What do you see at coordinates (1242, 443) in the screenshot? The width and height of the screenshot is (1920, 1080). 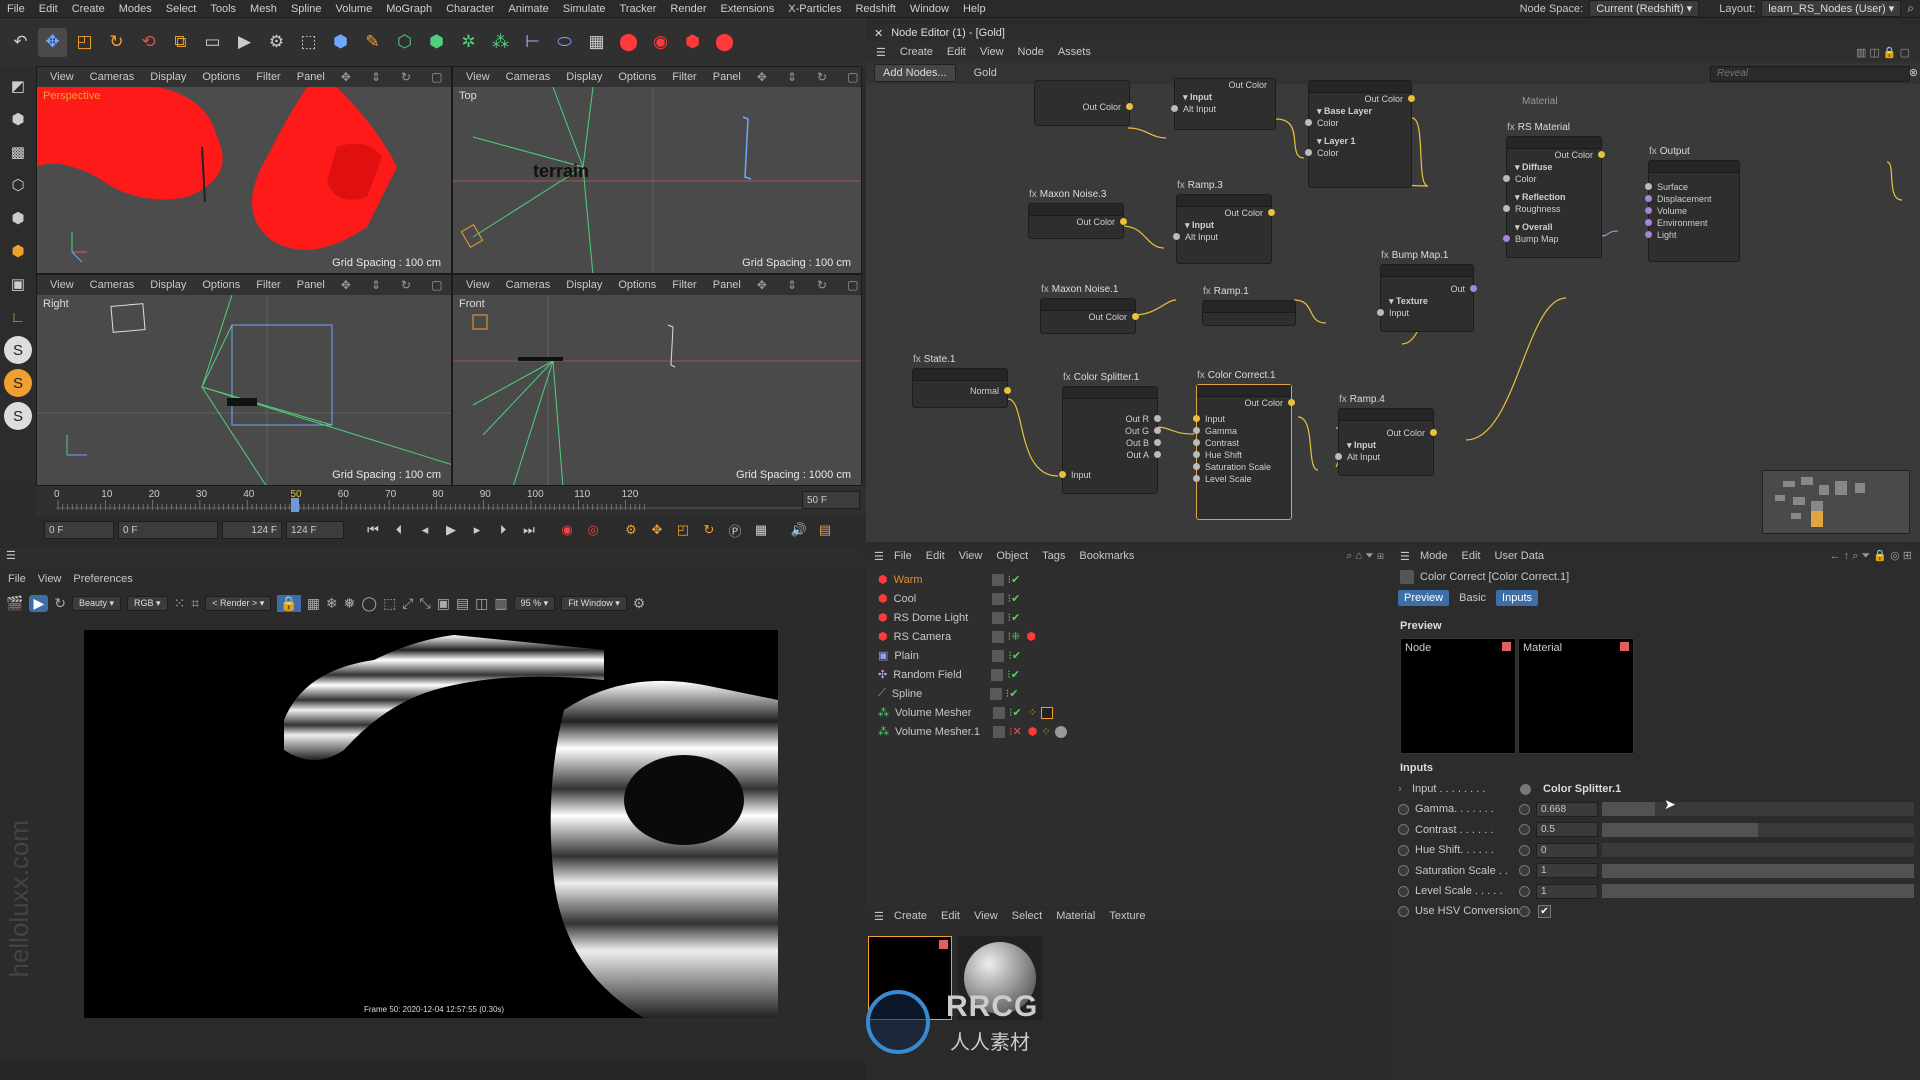 I see `port-contrast: Contrast` at bounding box center [1242, 443].